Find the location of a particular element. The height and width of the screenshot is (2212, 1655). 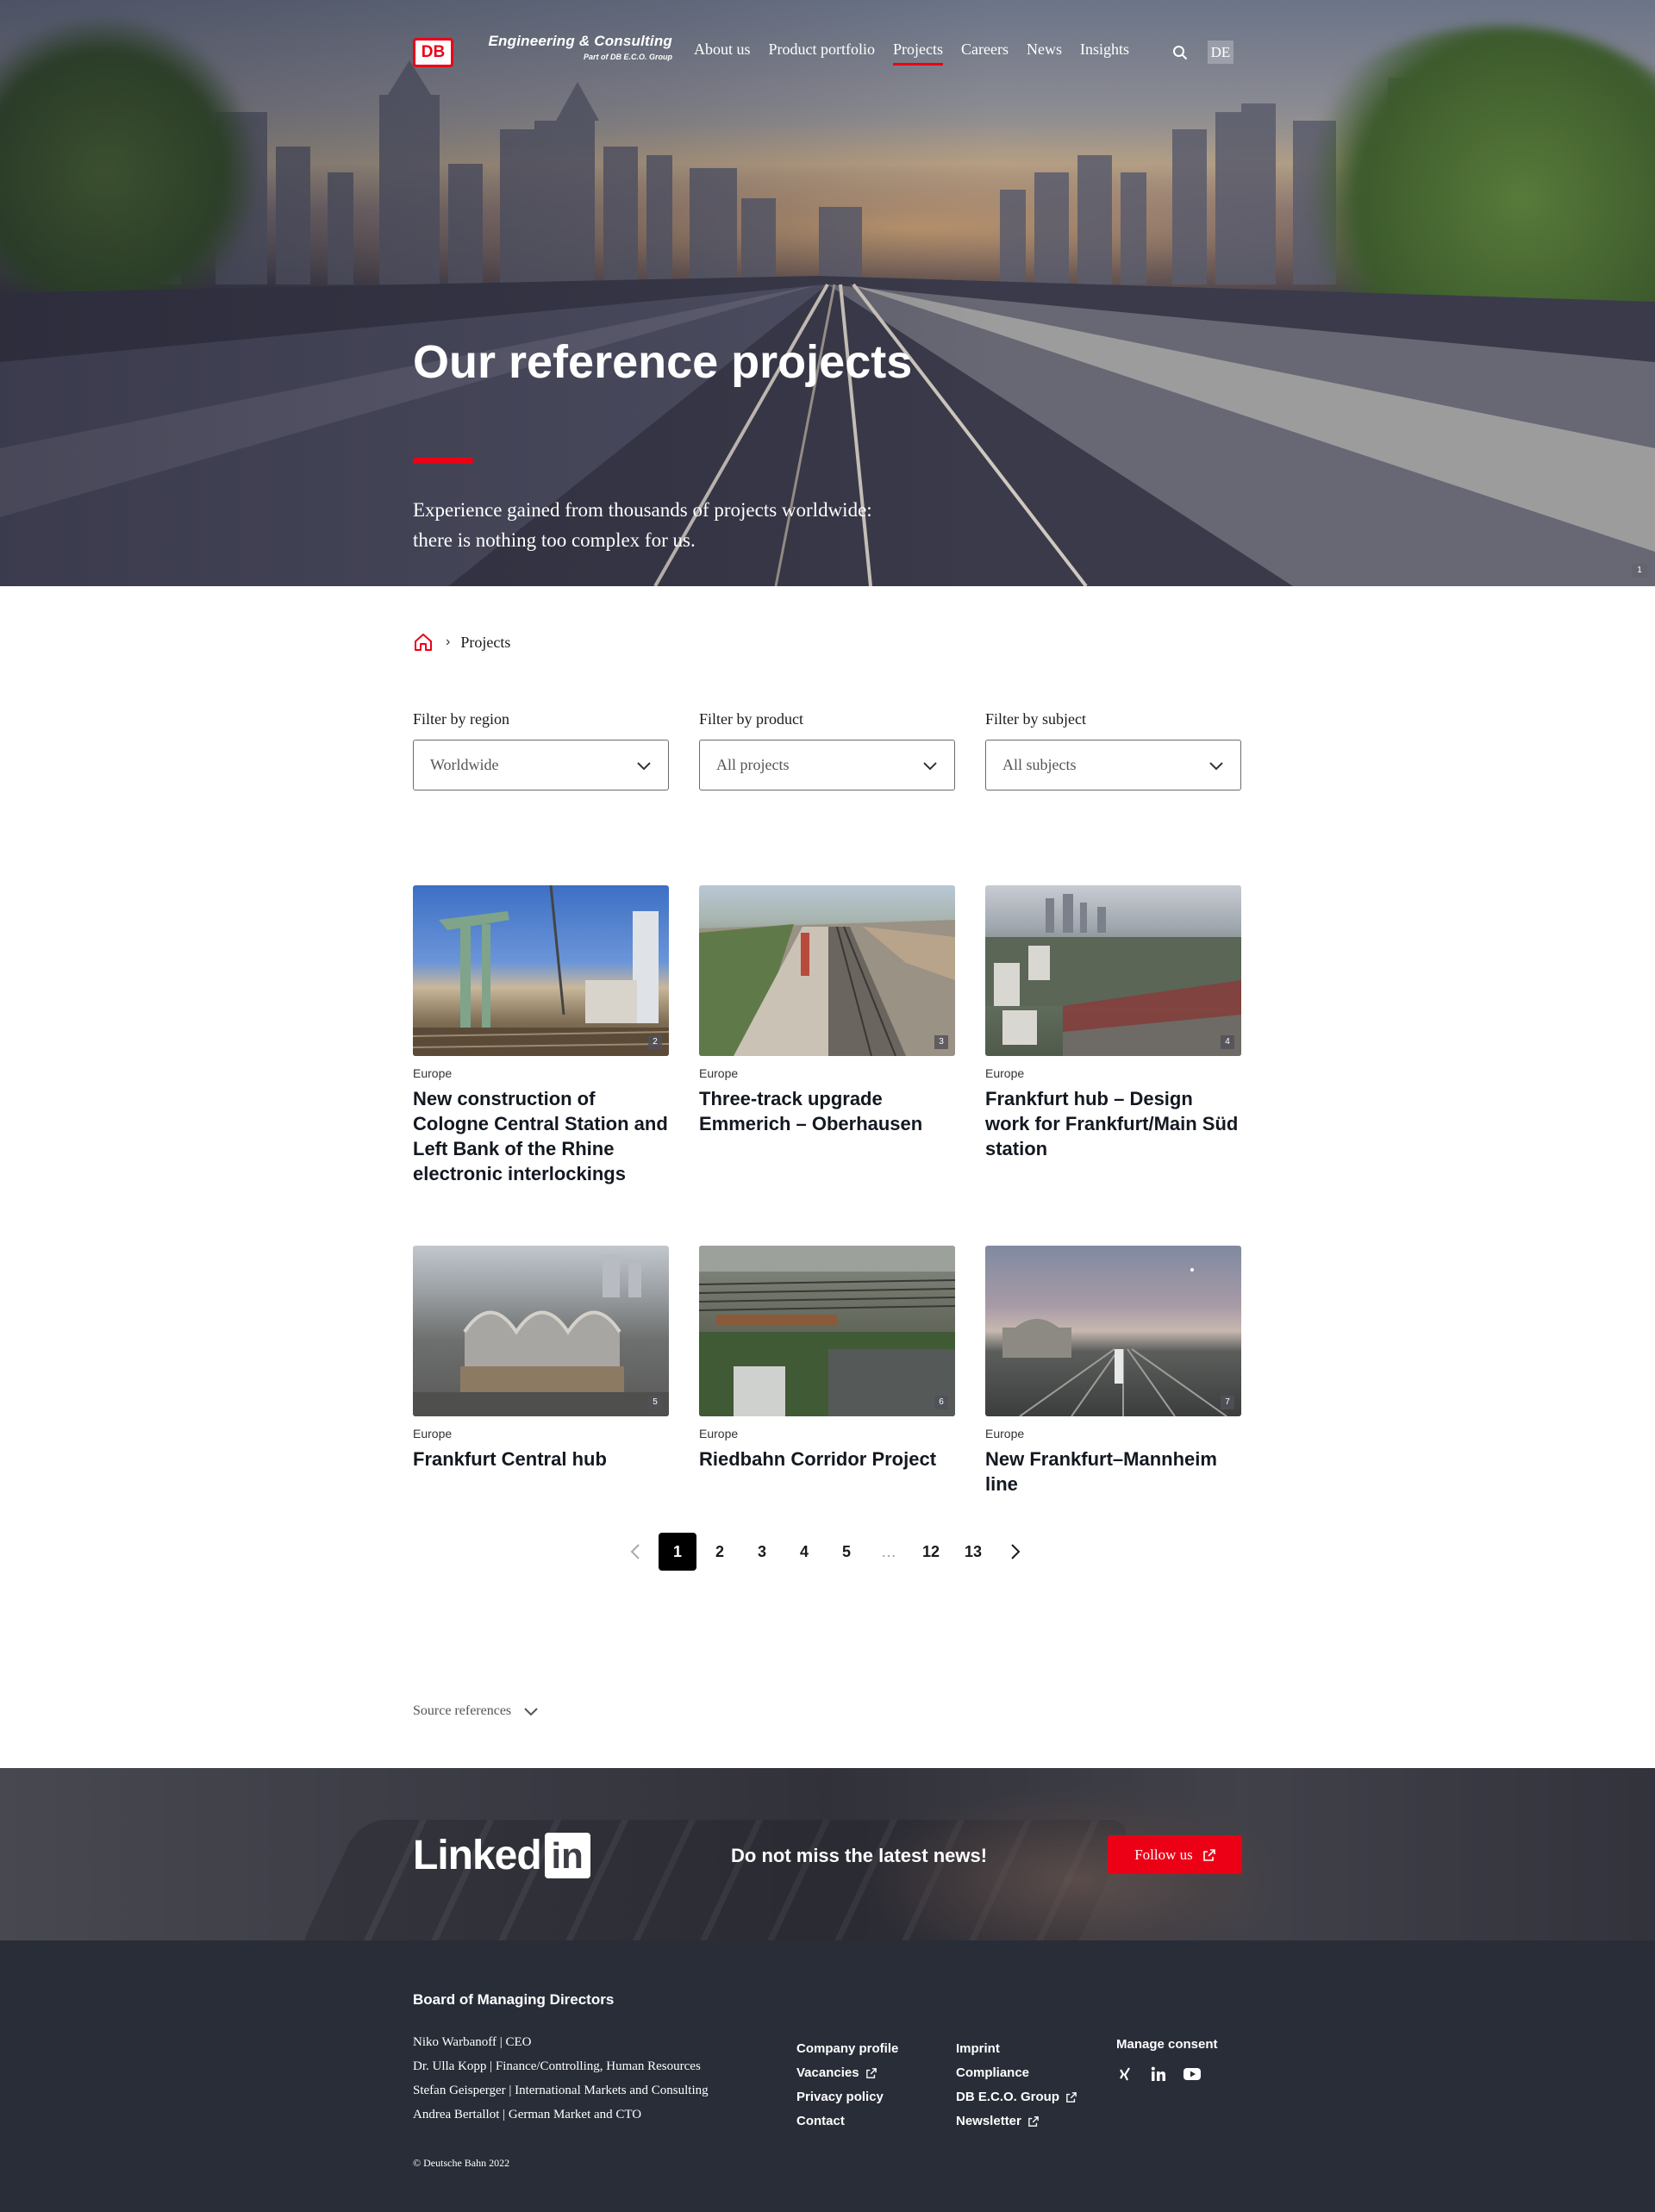

linkedin-logo-text: Linked is located at coordinates (477, 1855).